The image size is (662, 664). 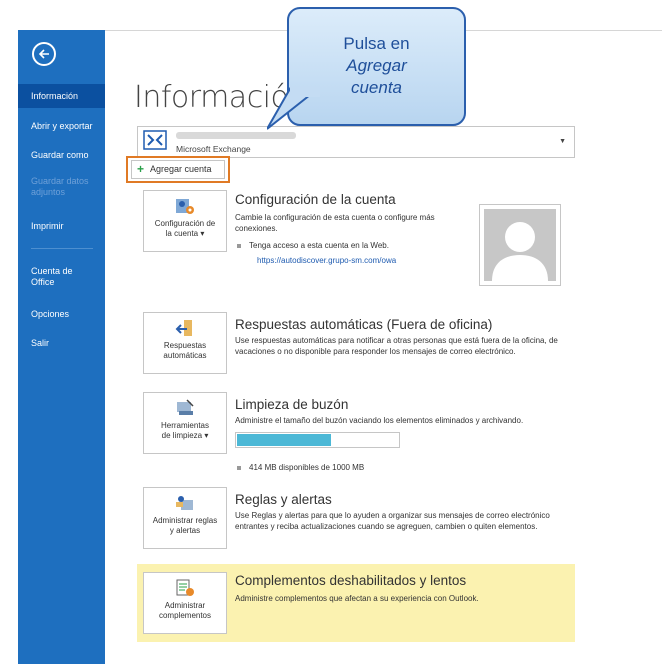 What do you see at coordinates (283, 499) in the screenshot?
I see `section-title: Reglas y alertas` at bounding box center [283, 499].